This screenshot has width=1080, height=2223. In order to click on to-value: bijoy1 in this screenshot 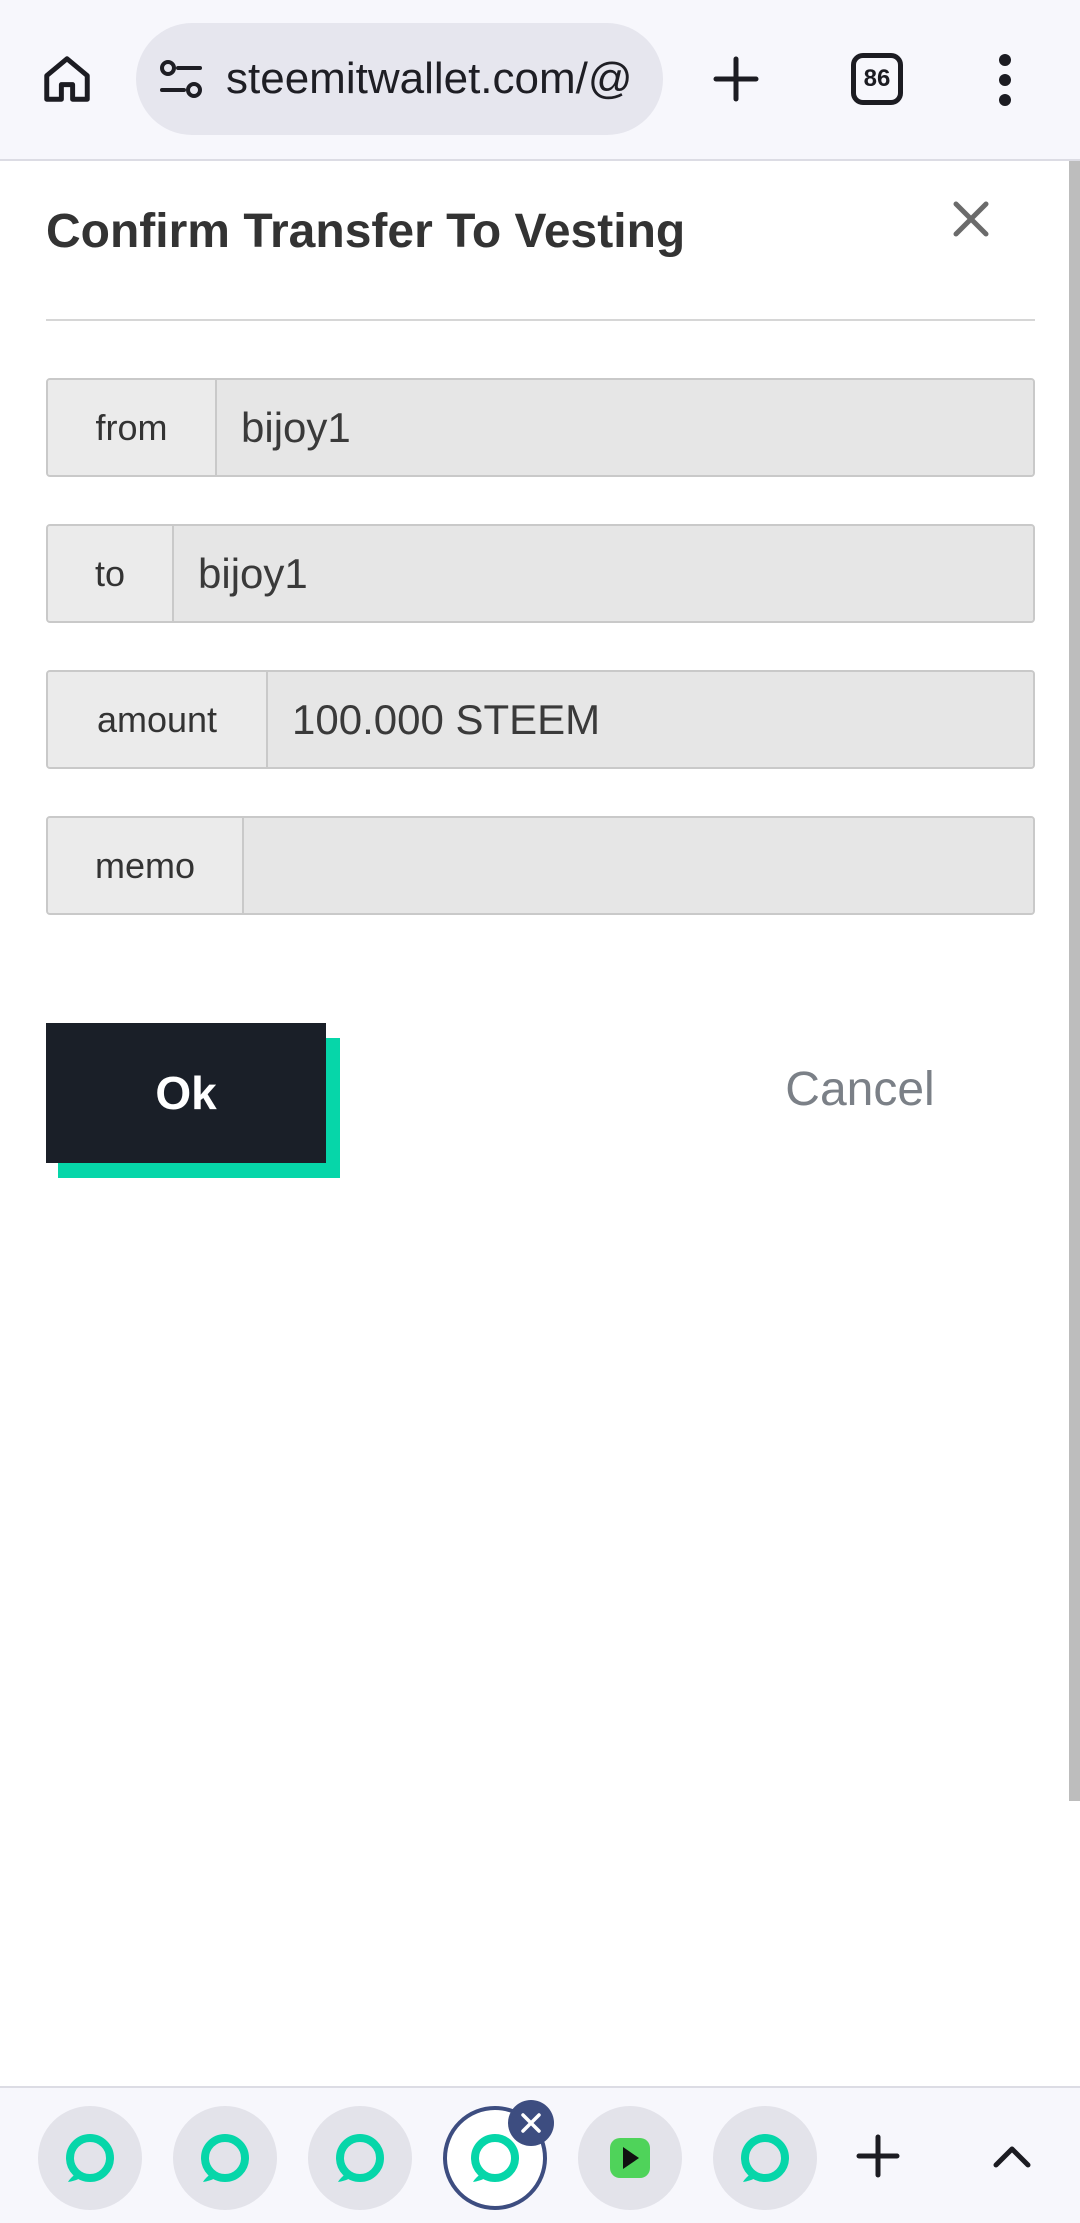, I will do `click(603, 573)`.